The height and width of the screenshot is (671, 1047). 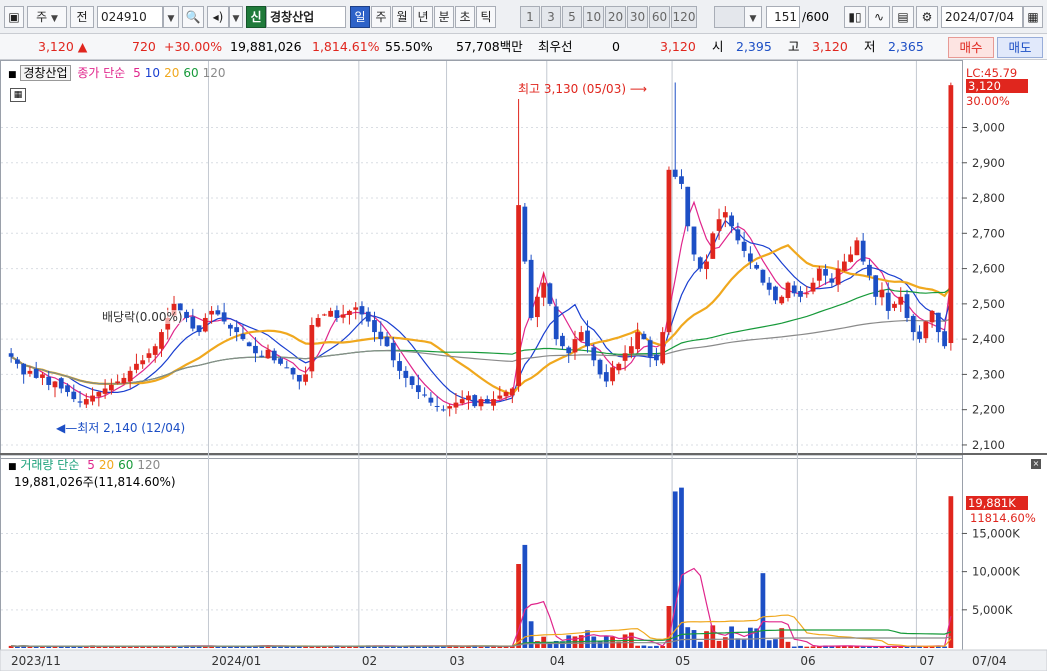 What do you see at coordinates (593, 17) in the screenshot?
I see `interval-tab: 10` at bounding box center [593, 17].